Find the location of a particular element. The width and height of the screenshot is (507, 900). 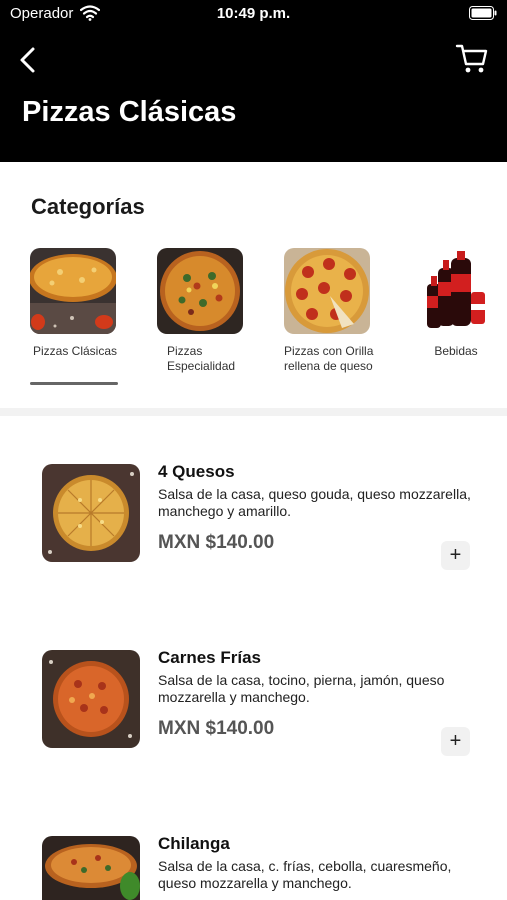

category-label: Pizzas Especialidad is located at coordinates (201, 358).